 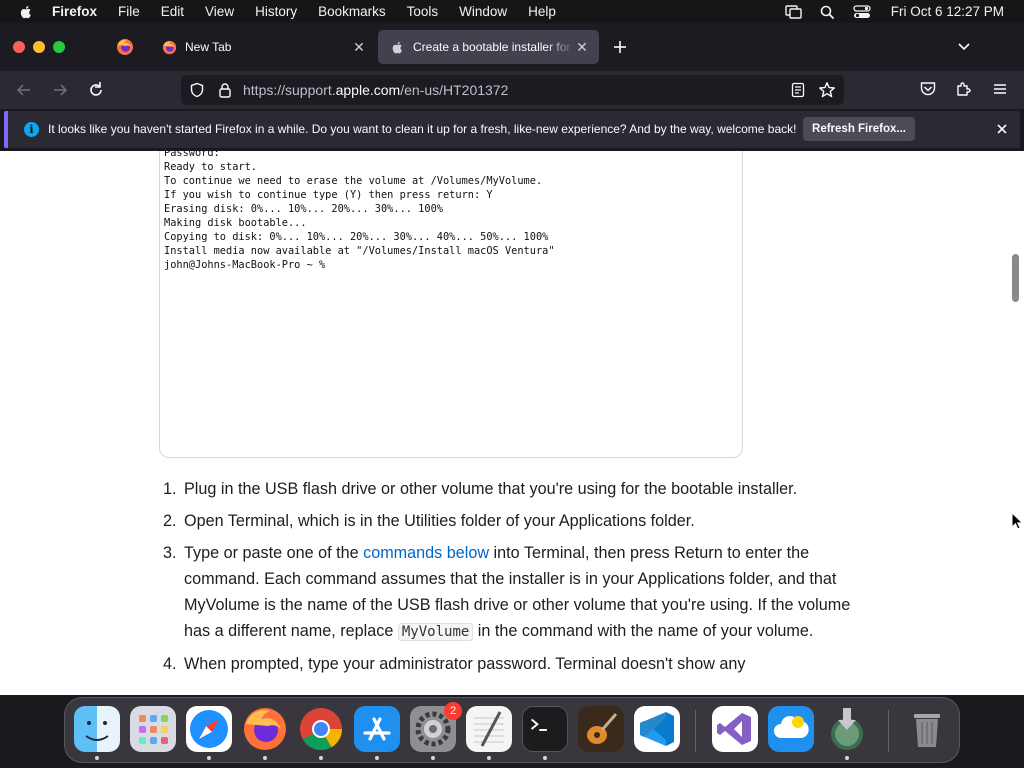 What do you see at coordinates (601, 729) in the screenshot?
I see `dock-garageband-icon` at bounding box center [601, 729].